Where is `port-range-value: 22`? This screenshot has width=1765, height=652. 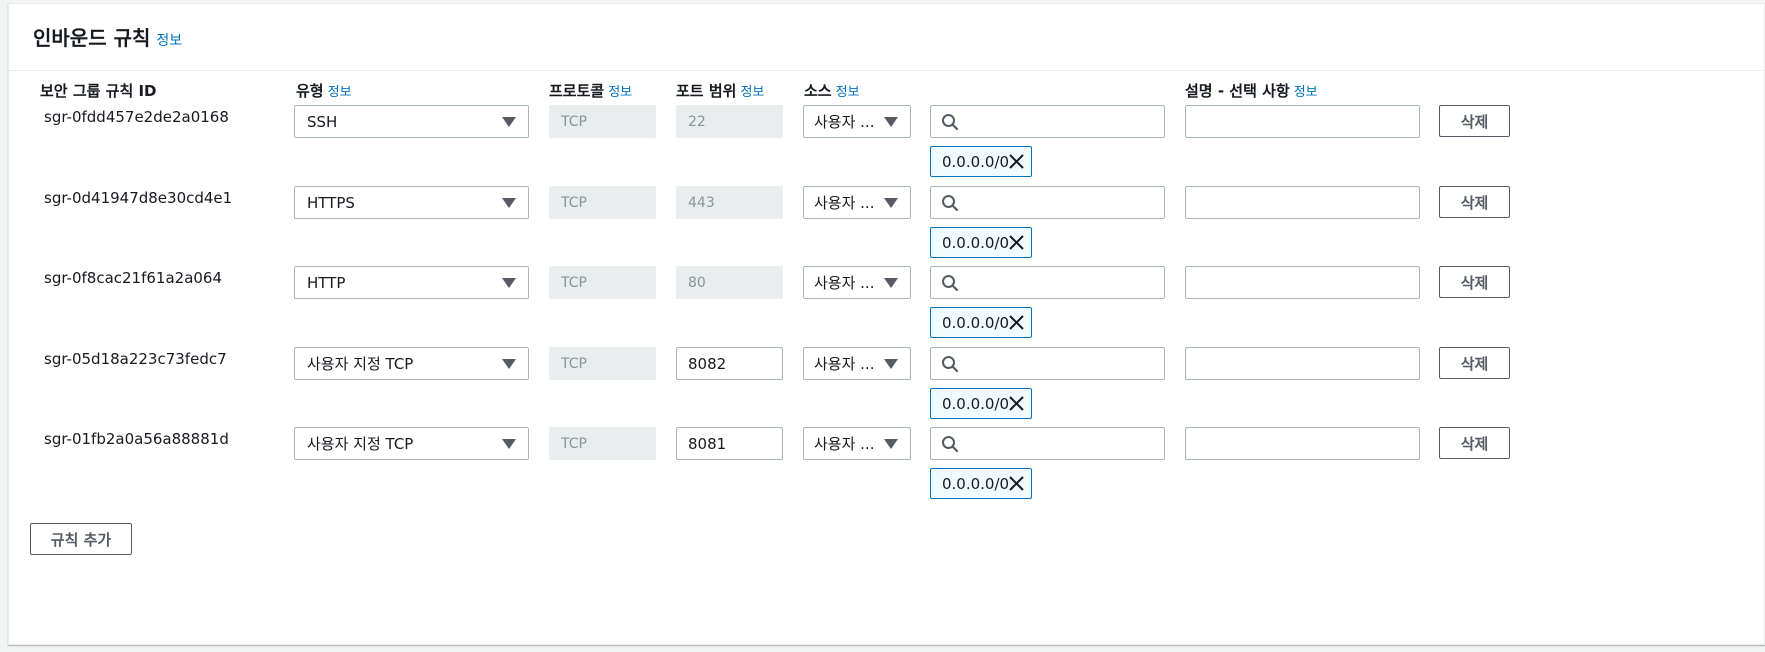
port-range-value: 22 is located at coordinates (697, 121).